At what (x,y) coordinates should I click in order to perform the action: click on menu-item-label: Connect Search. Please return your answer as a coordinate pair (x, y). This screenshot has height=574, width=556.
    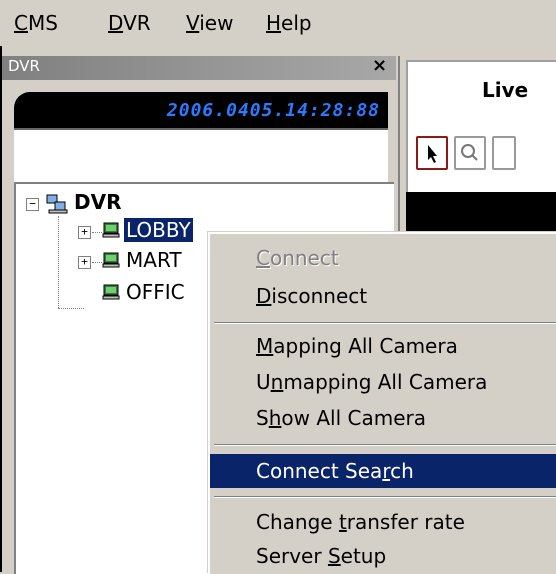
    Looking at the image, I should click on (335, 471).